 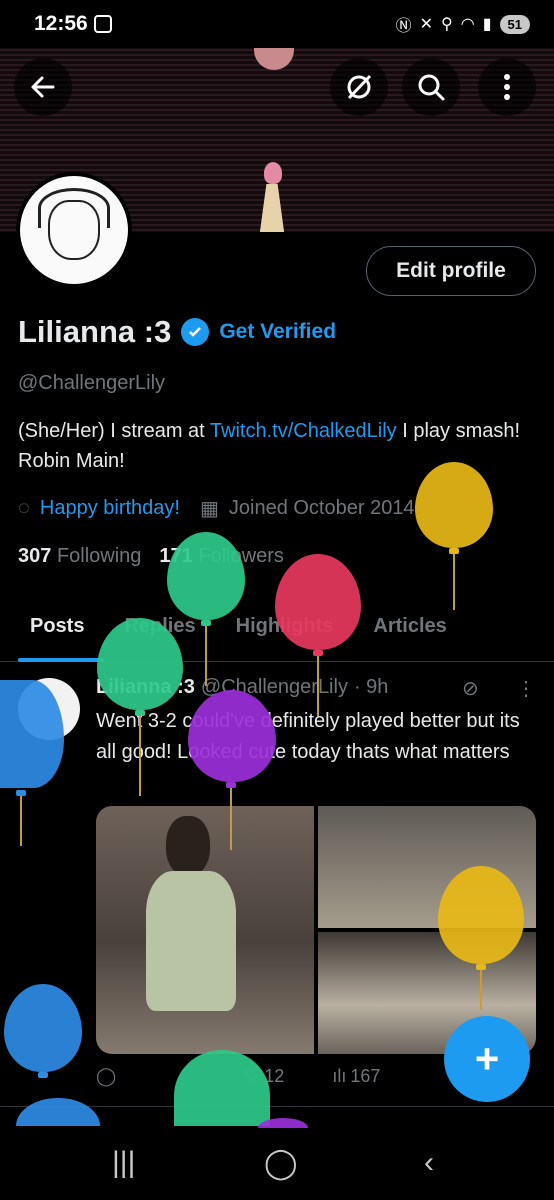 I want to click on profile-meta: ◌ Happy birthday! ▦ Joined October 2014, so click(x=216, y=508).